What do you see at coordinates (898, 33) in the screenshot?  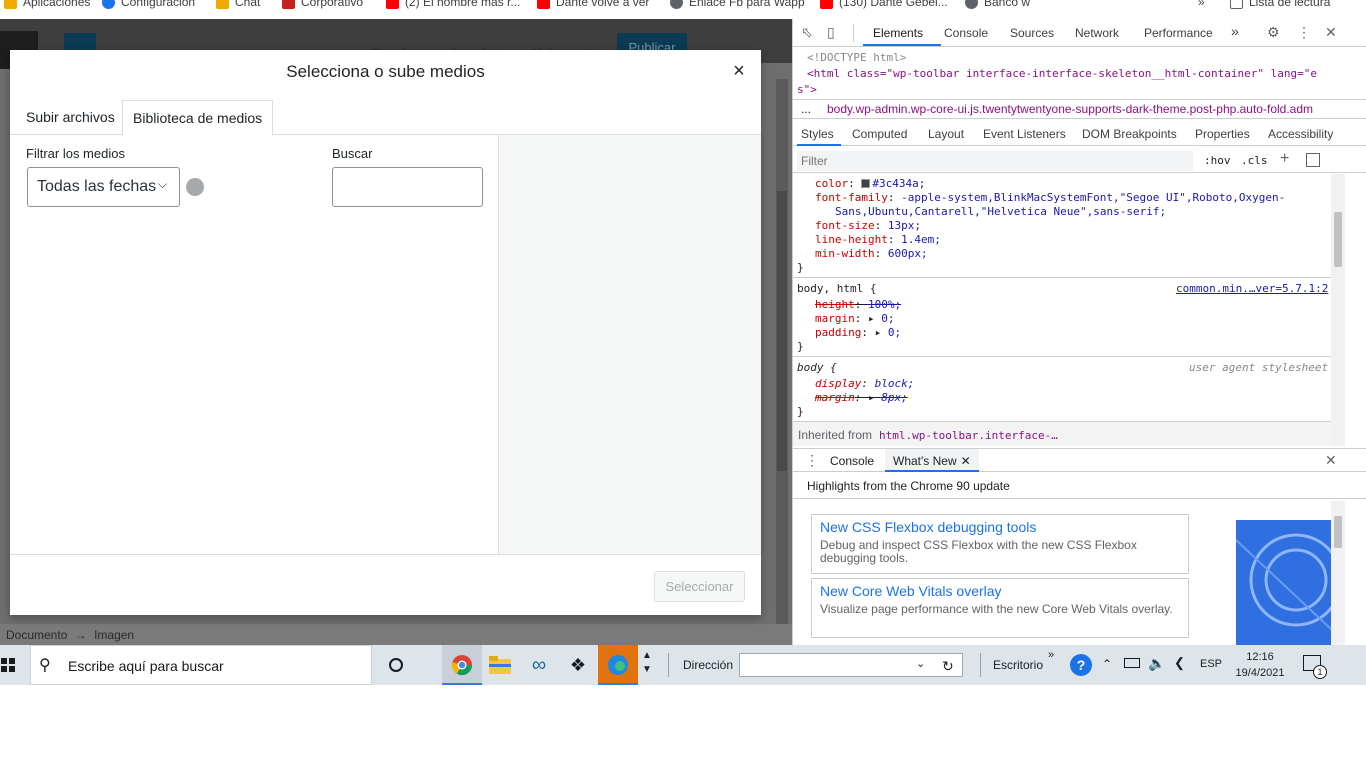 I see `tab-elements: Elements` at bounding box center [898, 33].